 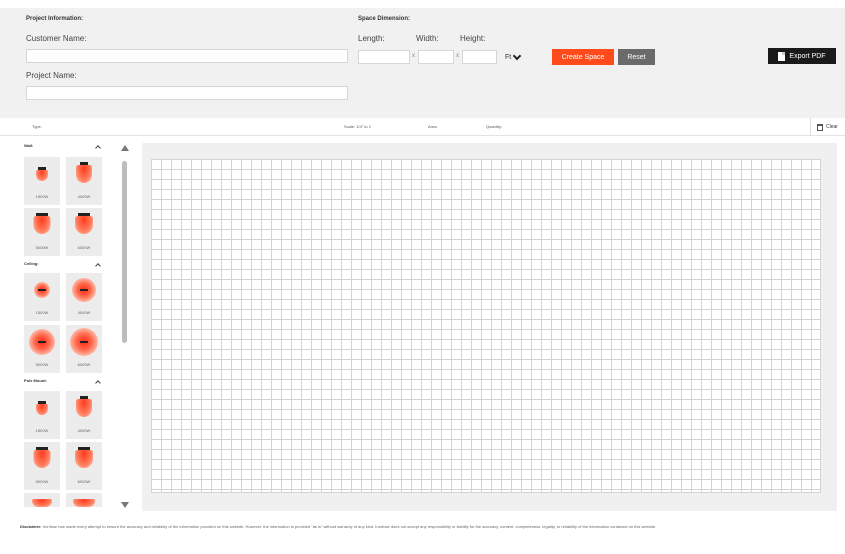 I want to click on project-name-label: Project Name:, so click(x=51, y=75).